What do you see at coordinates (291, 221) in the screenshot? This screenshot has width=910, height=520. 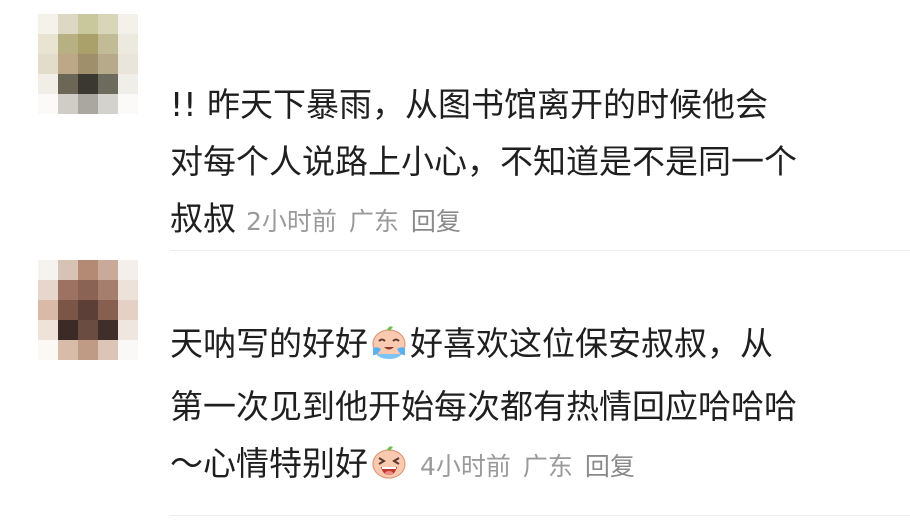 I see `comment-time: 2小时前` at bounding box center [291, 221].